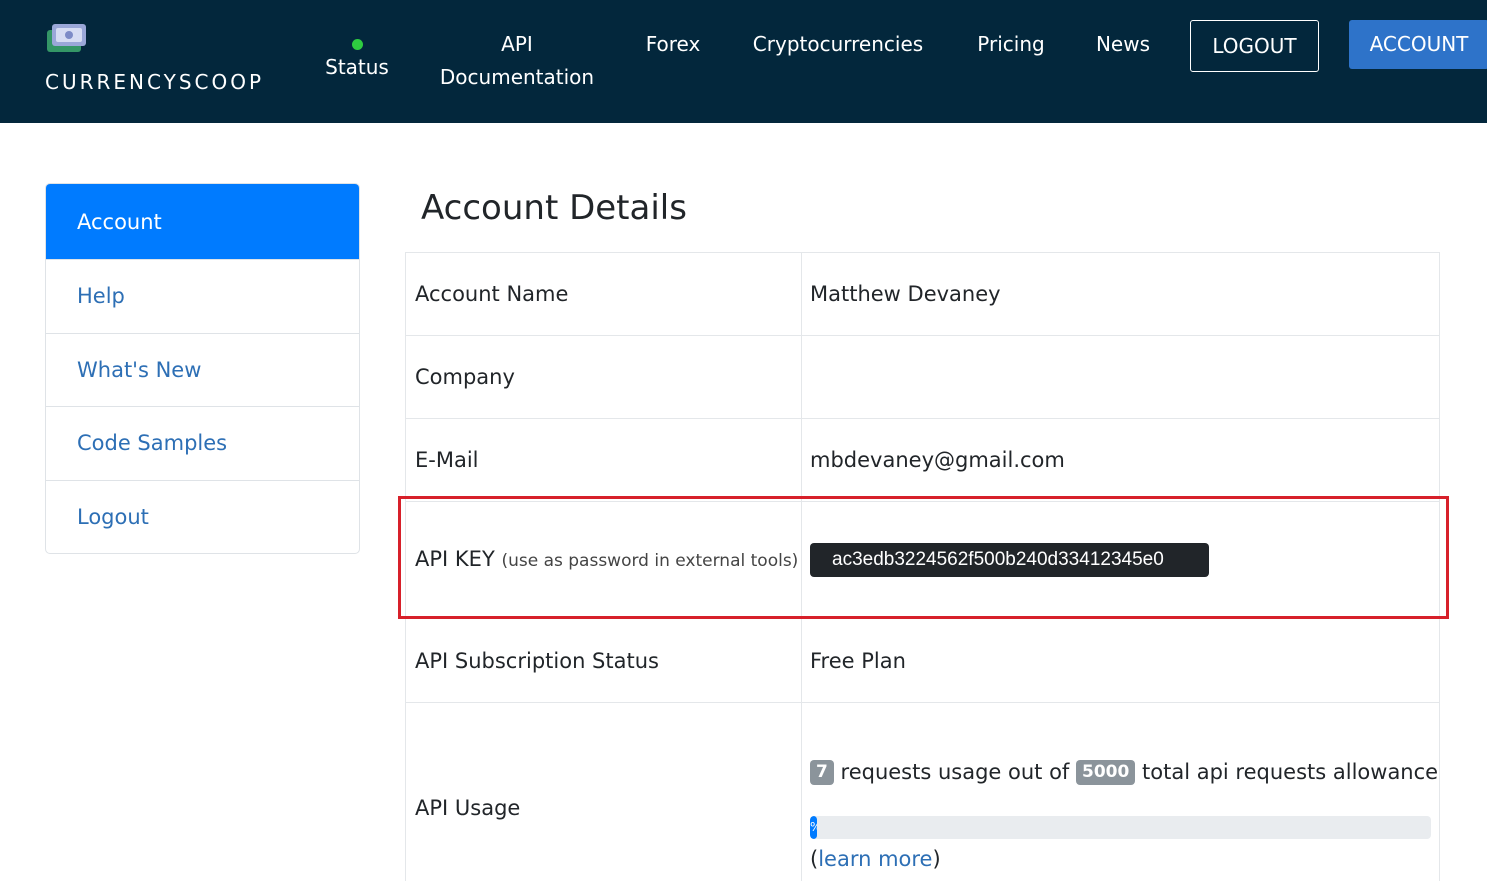  What do you see at coordinates (1120, 827) in the screenshot?
I see `usage-progress-bar: %` at bounding box center [1120, 827].